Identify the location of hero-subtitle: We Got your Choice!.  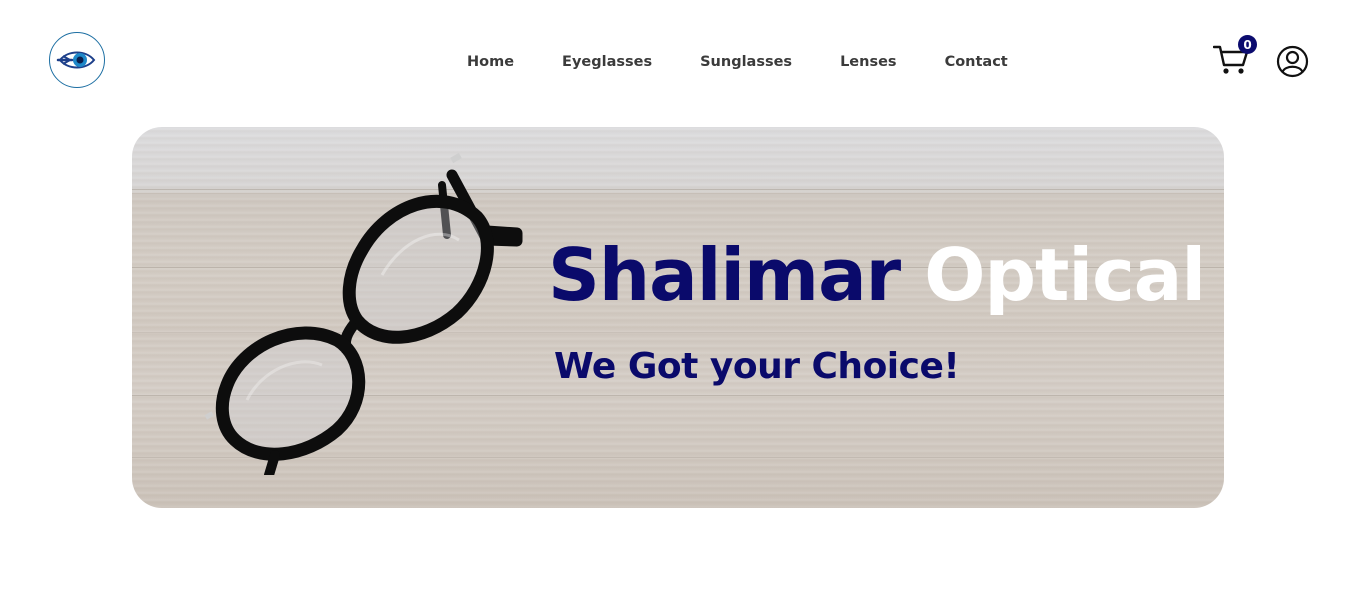
(757, 366).